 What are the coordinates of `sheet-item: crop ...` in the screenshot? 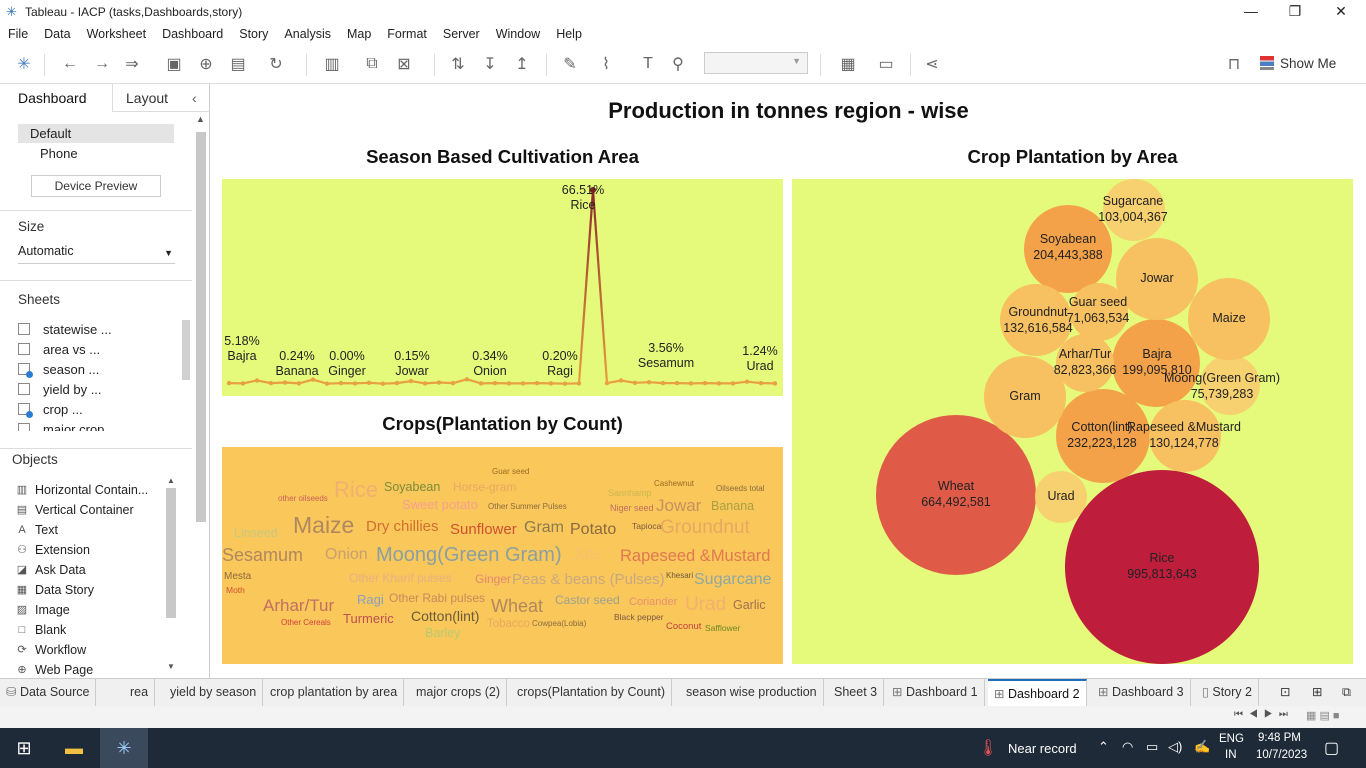 It's located at (50, 409).